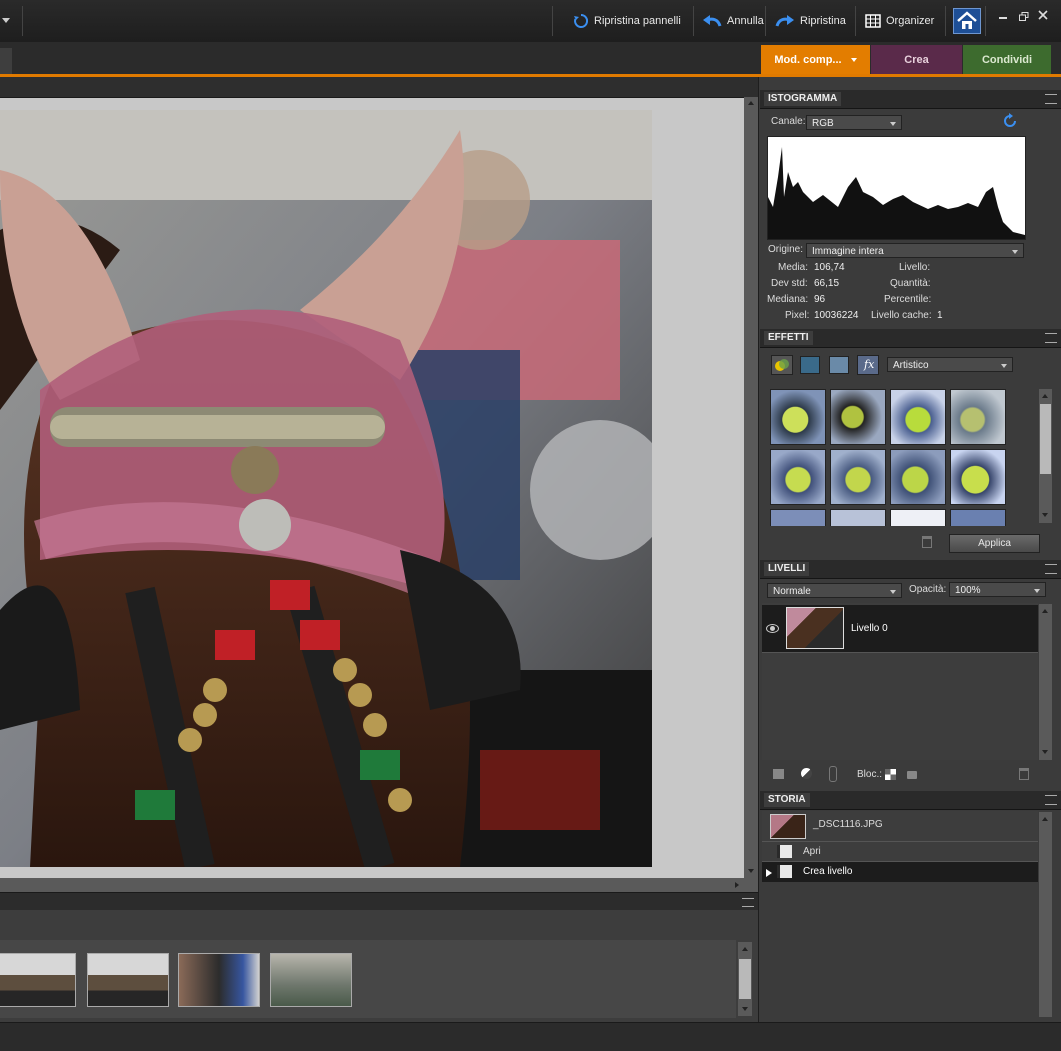 The width and height of the screenshot is (1061, 1051). What do you see at coordinates (782, 365) in the screenshot?
I see `filters-tab-icon` at bounding box center [782, 365].